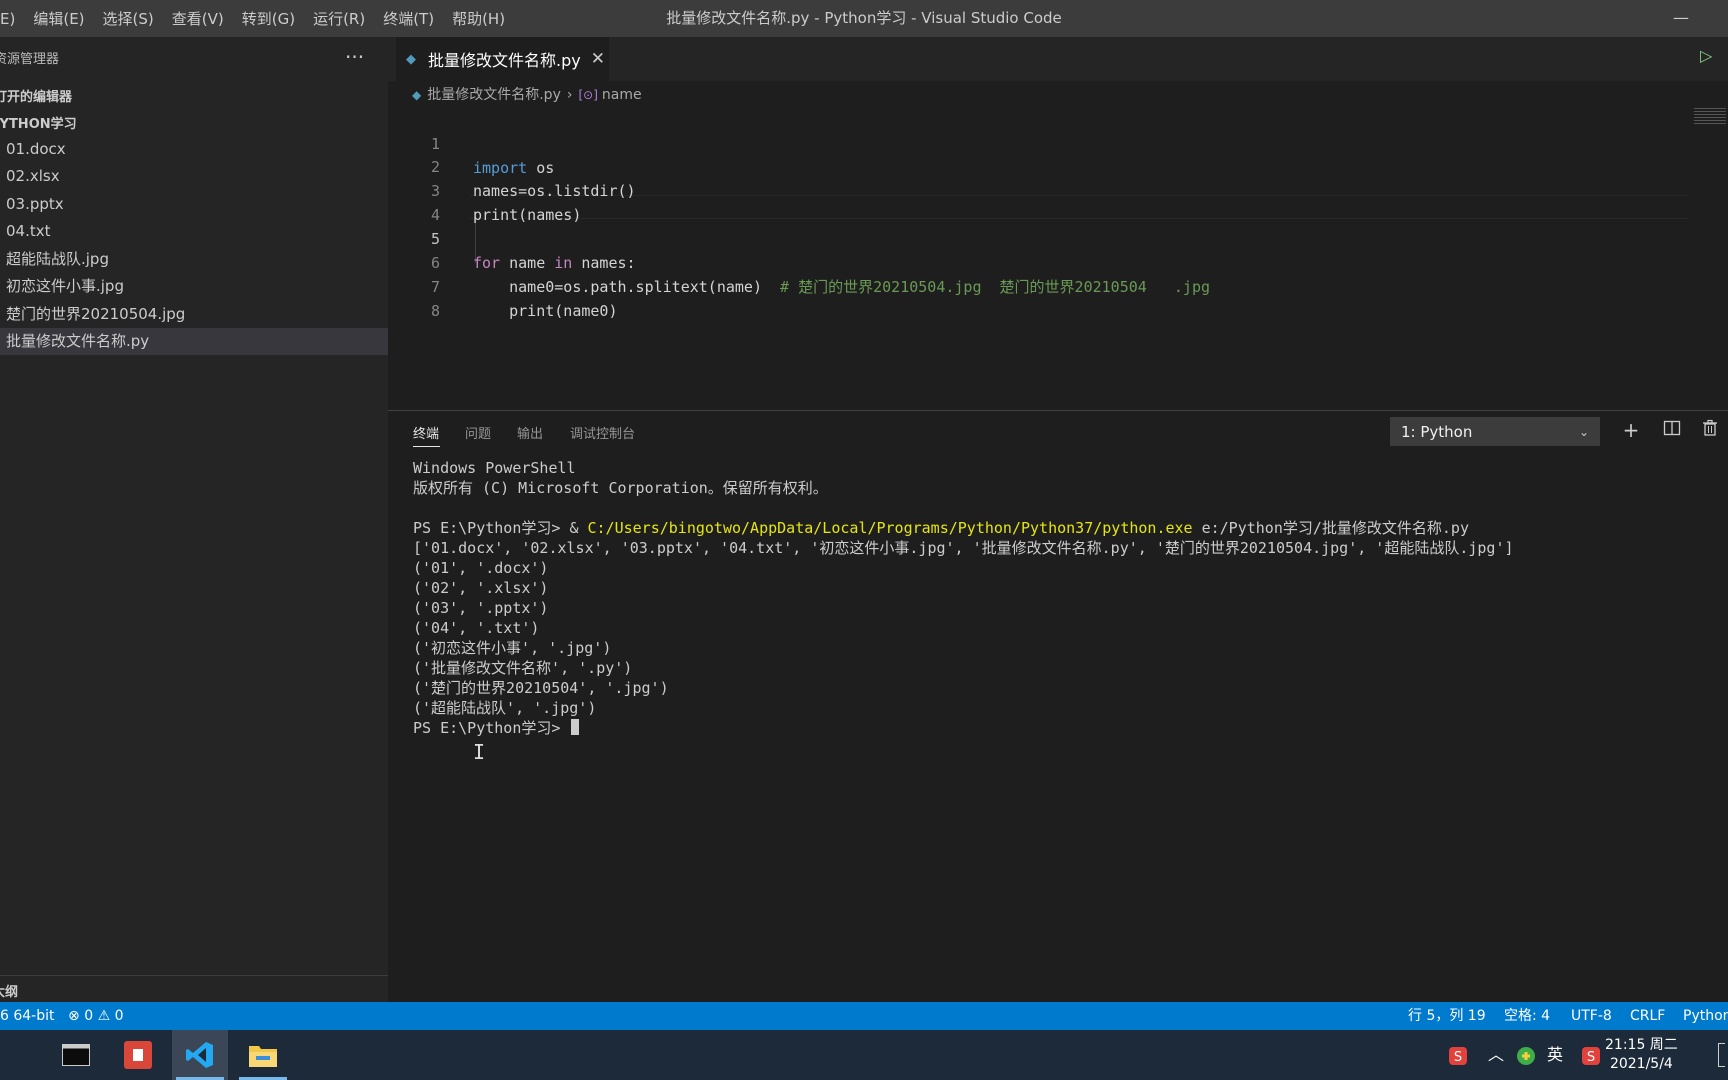 Image resolution: width=1728 pixels, height=1080 pixels. What do you see at coordinates (588, 95) in the screenshot?
I see `variable-icon: [⊙]` at bounding box center [588, 95].